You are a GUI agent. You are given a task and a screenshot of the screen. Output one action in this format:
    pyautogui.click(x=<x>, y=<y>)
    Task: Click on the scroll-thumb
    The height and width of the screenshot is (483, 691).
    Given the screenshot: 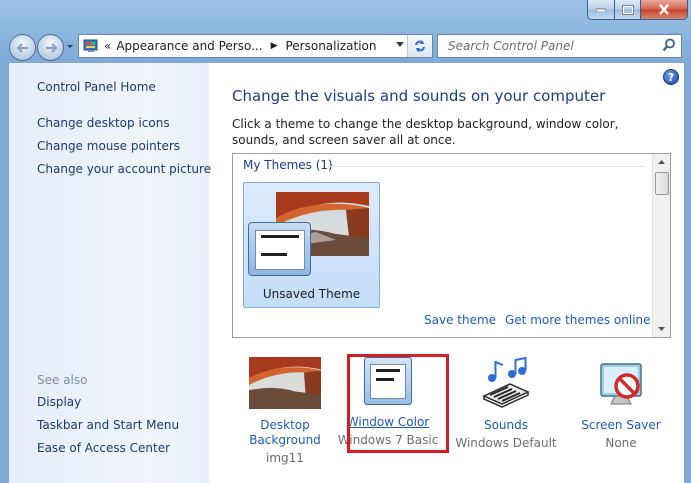 What is the action you would take?
    pyautogui.click(x=662, y=183)
    